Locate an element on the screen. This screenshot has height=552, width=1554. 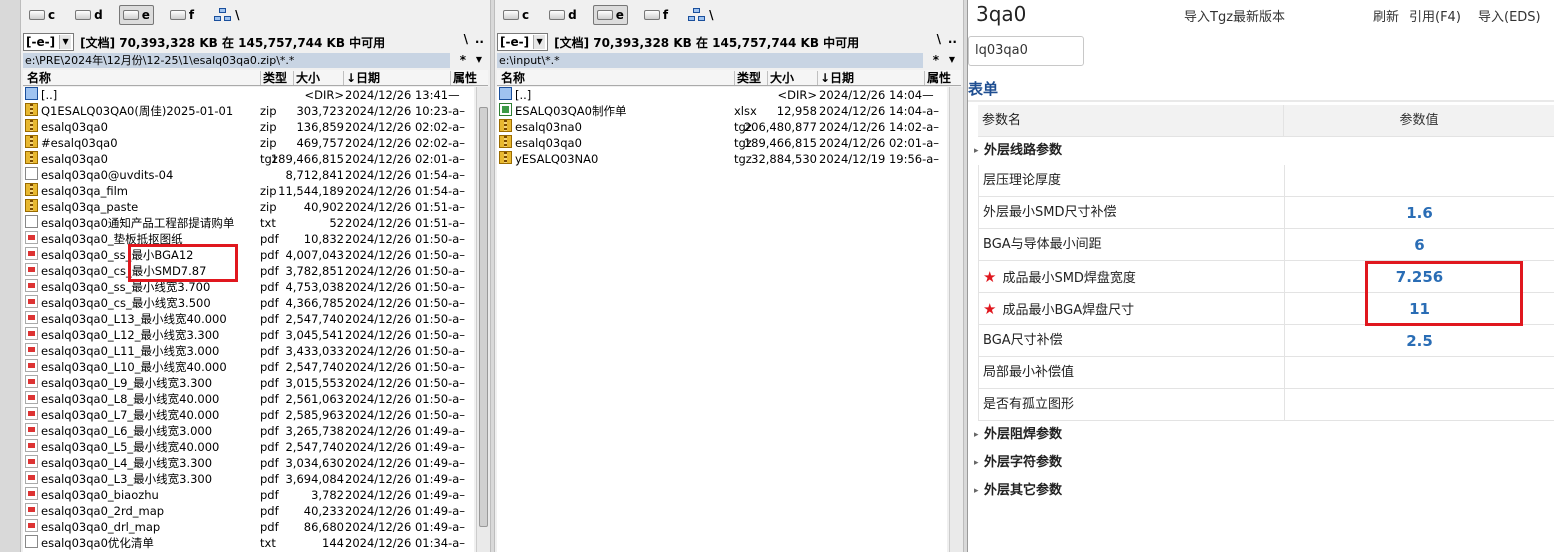
import-tgz-button: 导入Tgz最新版本 is located at coordinates (1234, 15).